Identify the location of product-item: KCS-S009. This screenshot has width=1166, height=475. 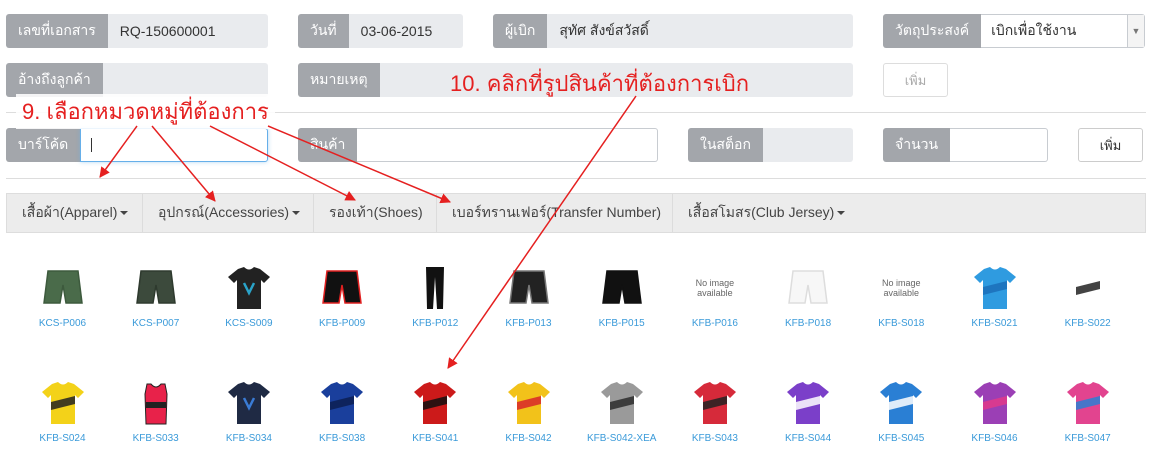
(248, 294).